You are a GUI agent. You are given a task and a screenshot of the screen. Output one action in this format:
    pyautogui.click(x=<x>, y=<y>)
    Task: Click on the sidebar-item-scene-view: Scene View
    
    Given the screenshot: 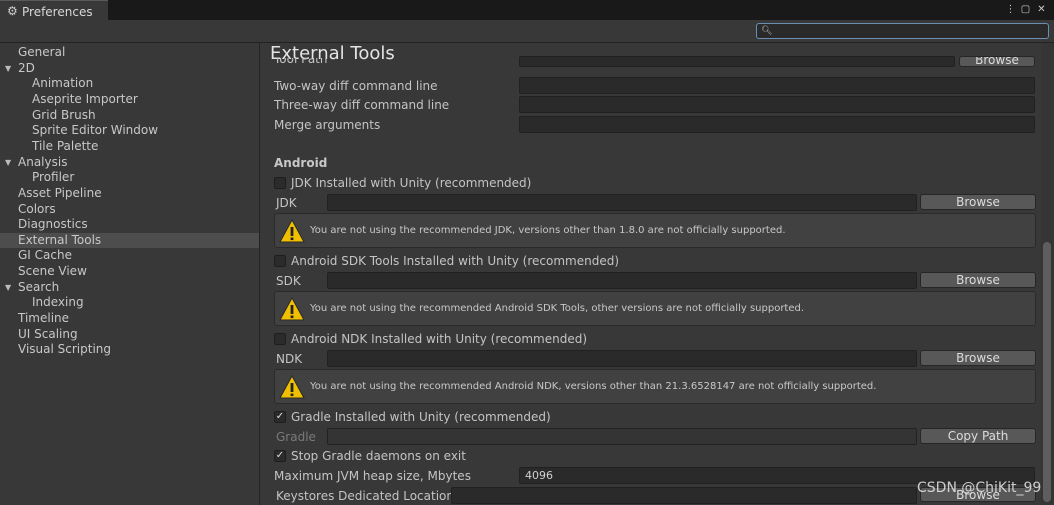 What is the action you would take?
    pyautogui.click(x=129, y=271)
    